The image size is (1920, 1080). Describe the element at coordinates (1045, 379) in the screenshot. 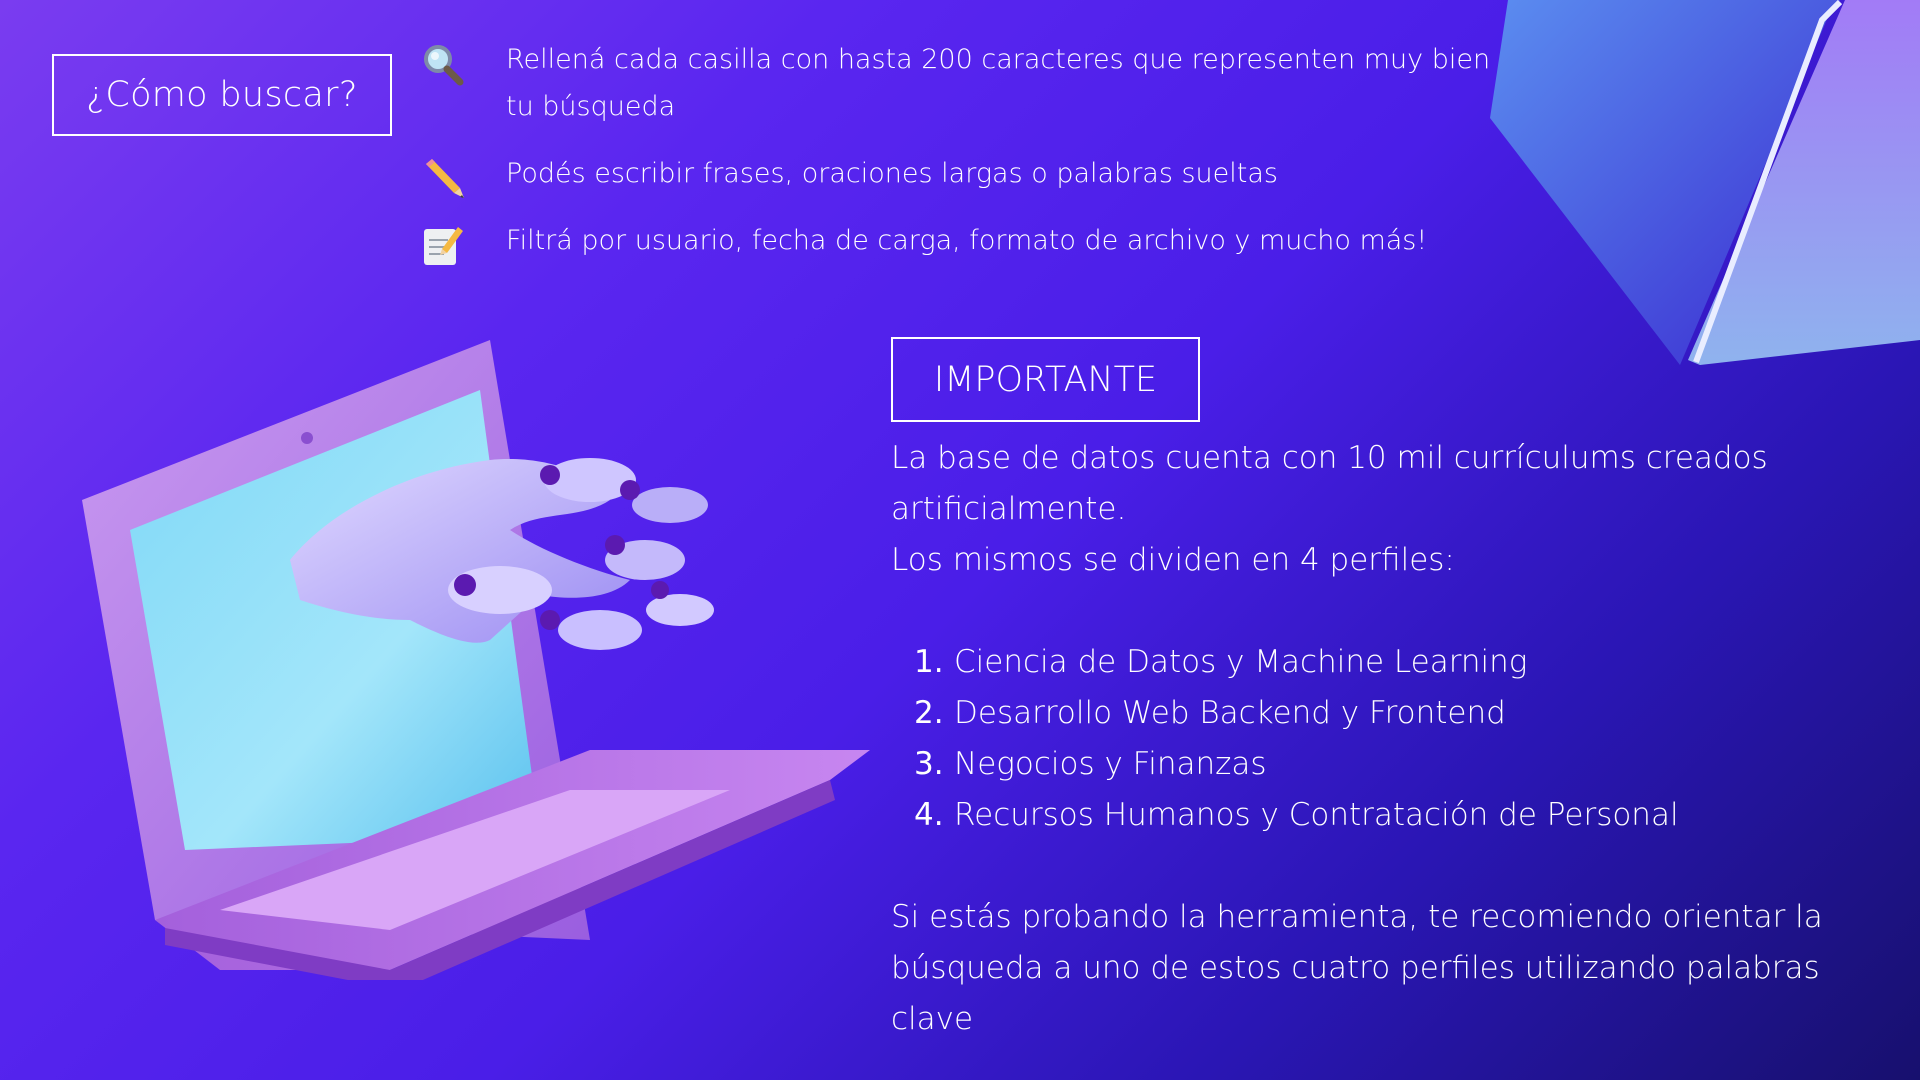

I see `important-heading: IMPORTANTE` at that location.